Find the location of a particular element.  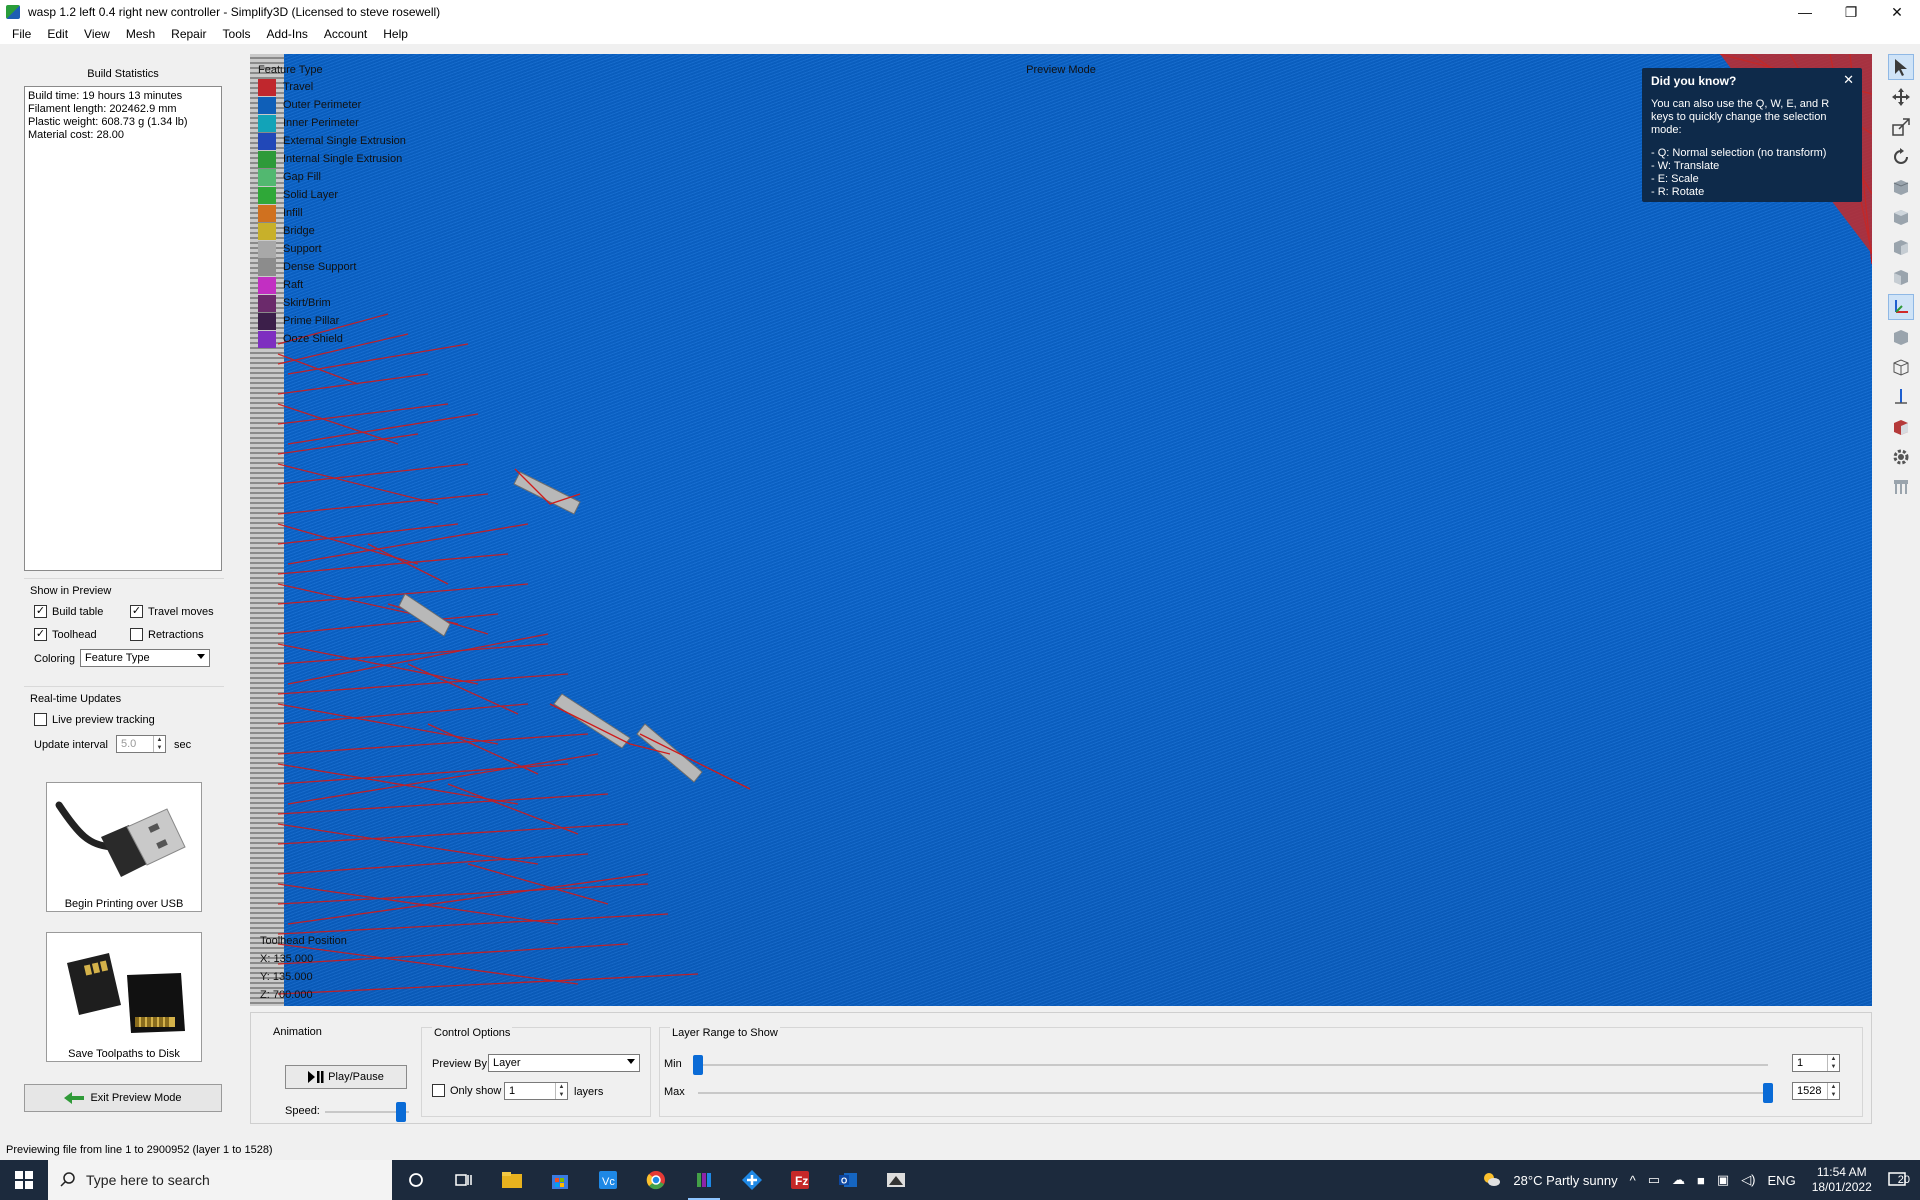

translate-tool-icon is located at coordinates (1901, 97).